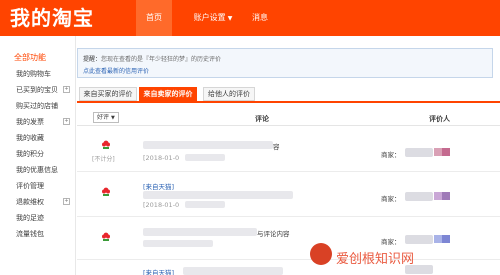  I want to click on rating-filter-select: 好评 ▼, so click(106, 117).